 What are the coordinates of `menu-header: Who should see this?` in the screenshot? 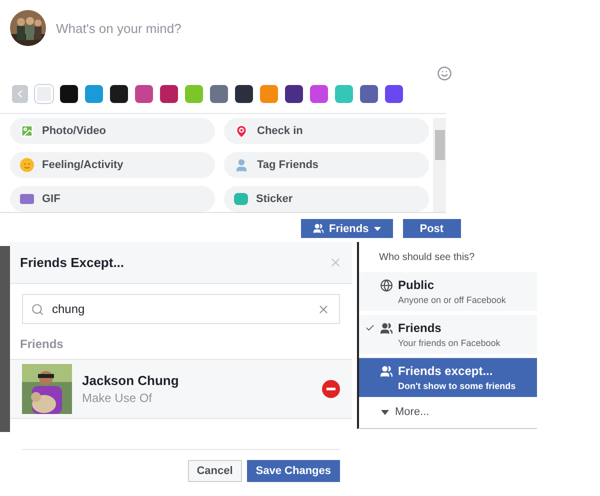 It's located at (427, 258).